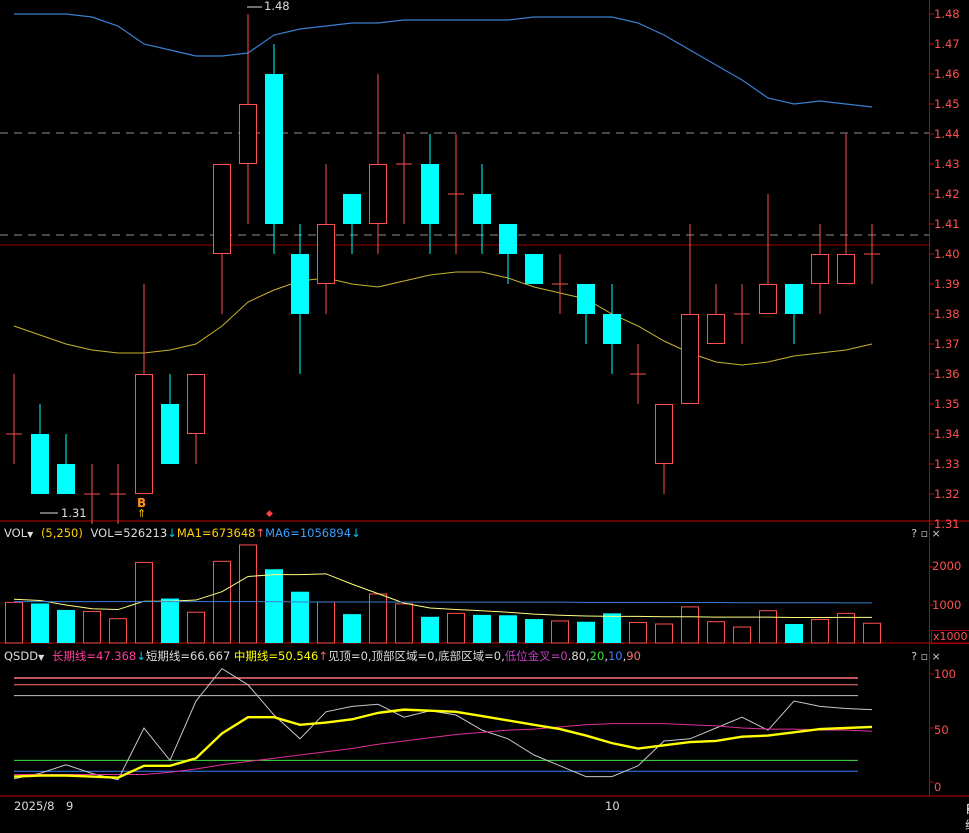 This screenshot has height=833, width=969. What do you see at coordinates (172, 533) in the screenshot?
I see `vol-arrow: ↓` at bounding box center [172, 533].